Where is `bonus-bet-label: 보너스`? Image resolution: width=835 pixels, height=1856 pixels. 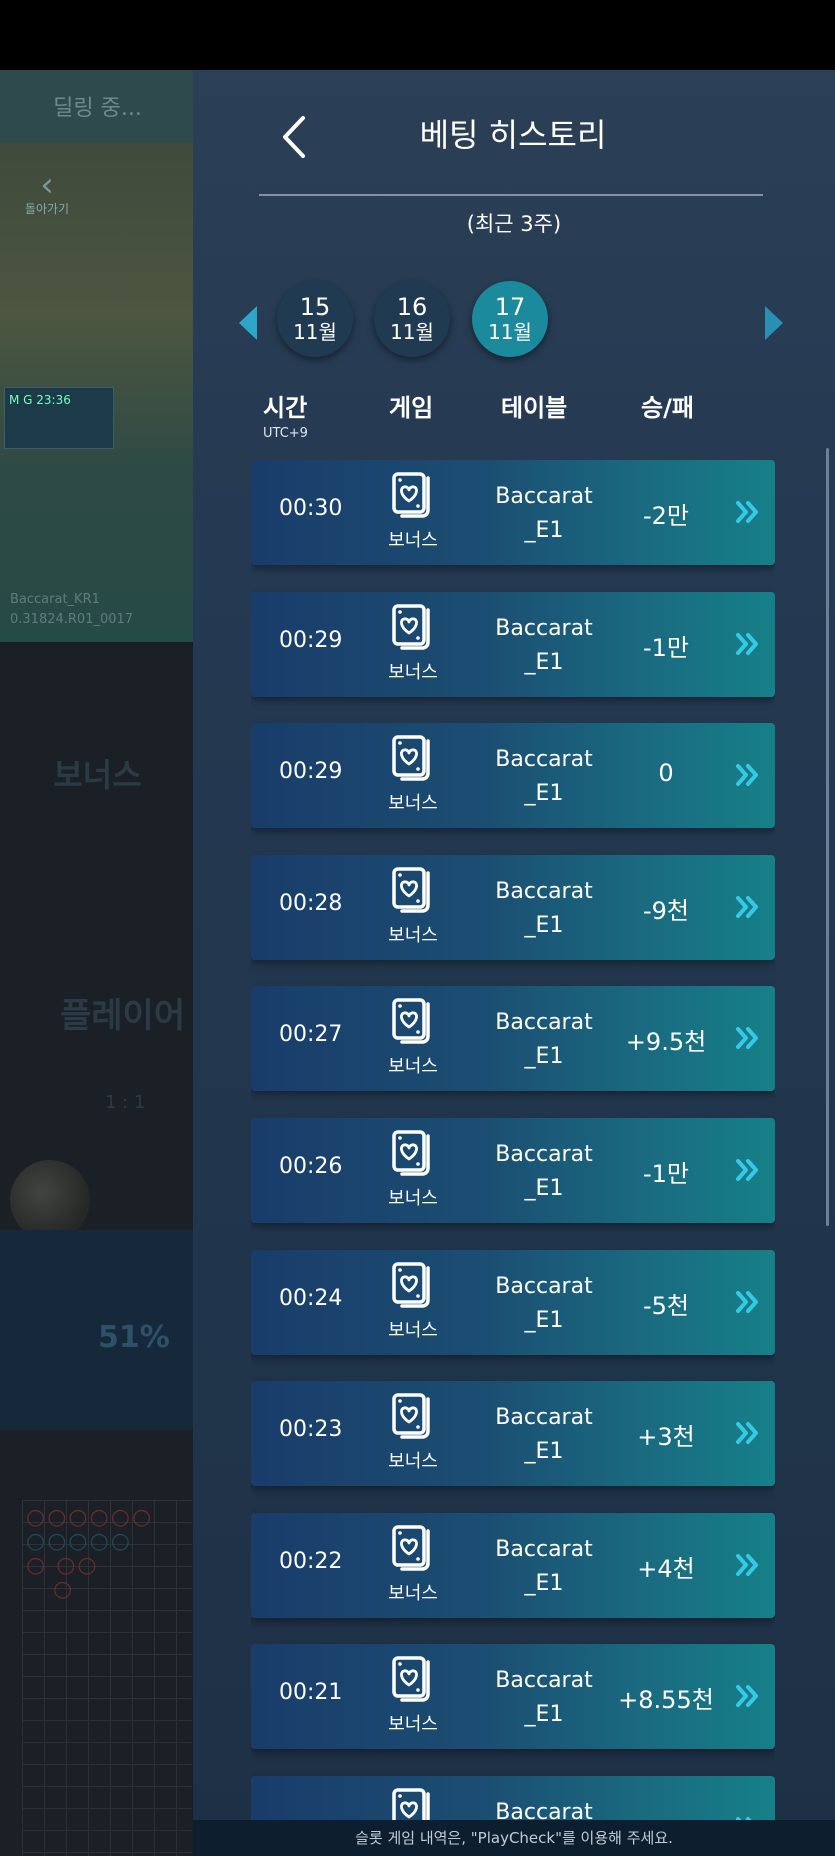 bonus-bet-label: 보너스 is located at coordinates (97, 775).